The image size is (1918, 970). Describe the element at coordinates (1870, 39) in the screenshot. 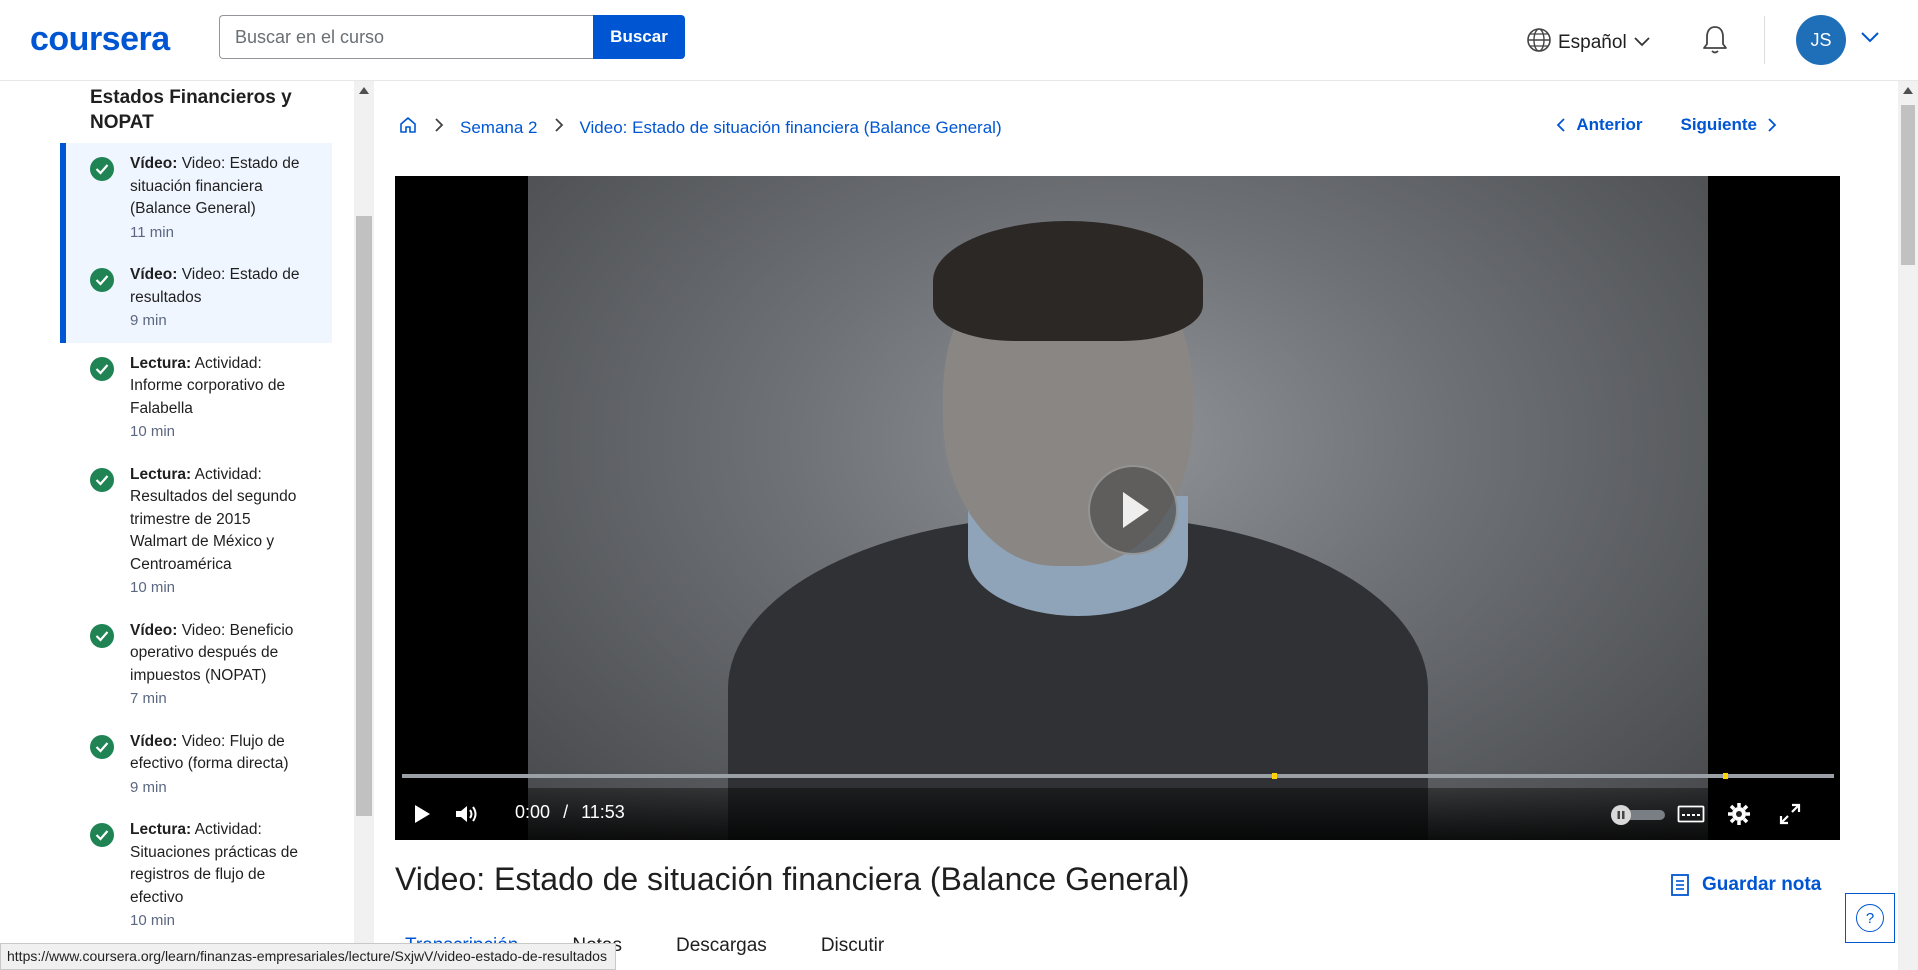

I see `account-chevron-down-icon` at that location.